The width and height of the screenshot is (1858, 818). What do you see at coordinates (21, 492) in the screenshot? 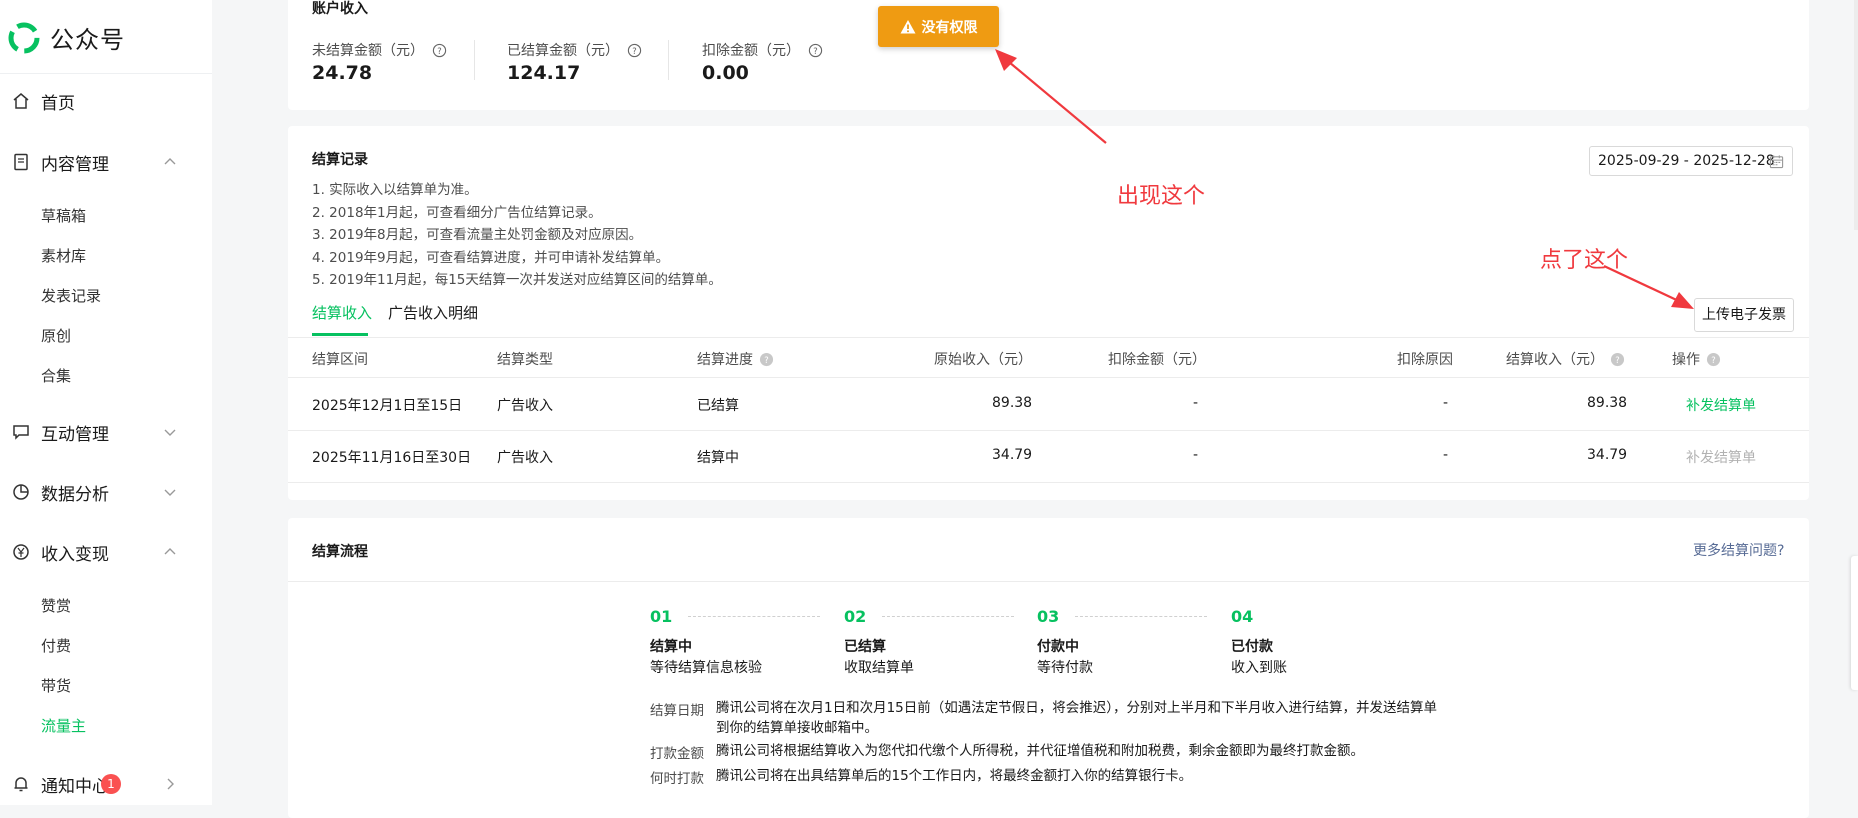
I see `pie-chart-icon` at bounding box center [21, 492].